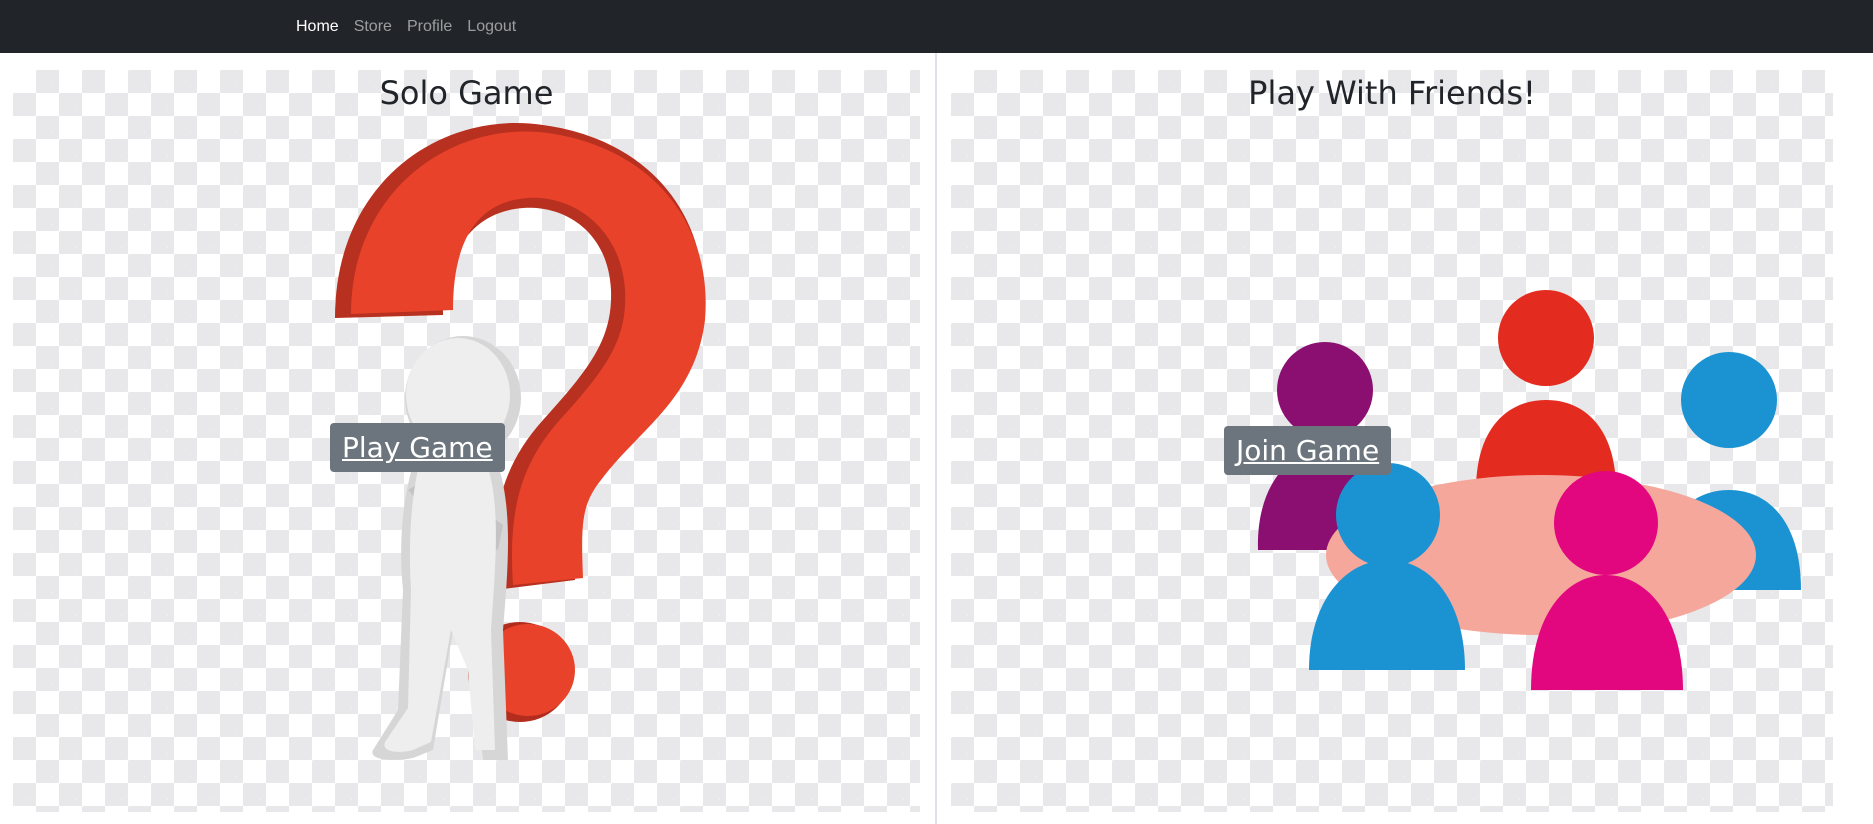 The width and height of the screenshot is (1873, 824). Describe the element at coordinates (1308, 450) in the screenshot. I see `join-game-button: Join Game` at that location.